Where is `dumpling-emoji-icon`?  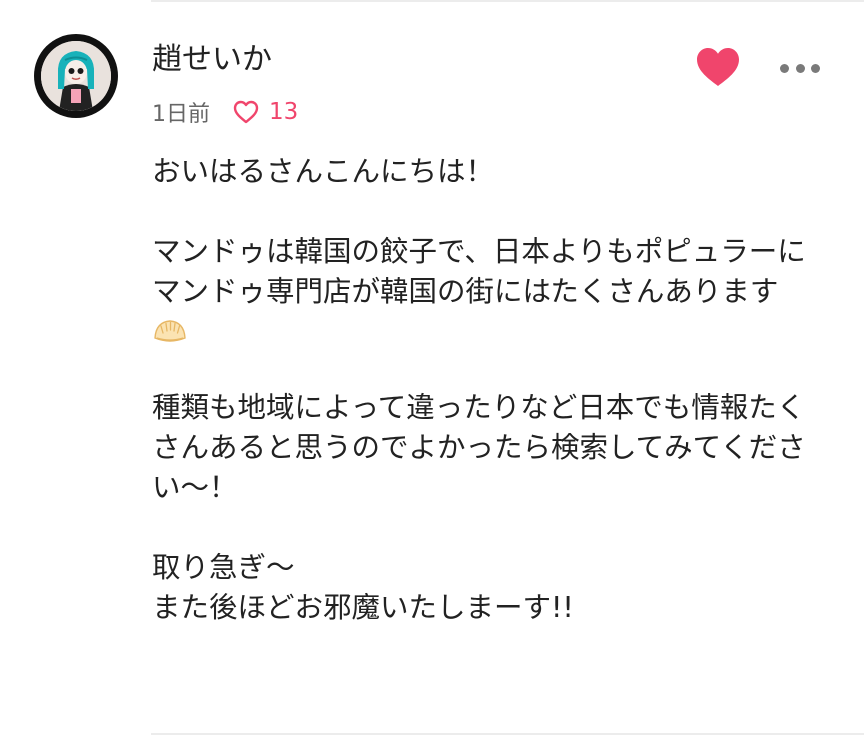
dumpling-emoji-icon is located at coordinates (170, 332).